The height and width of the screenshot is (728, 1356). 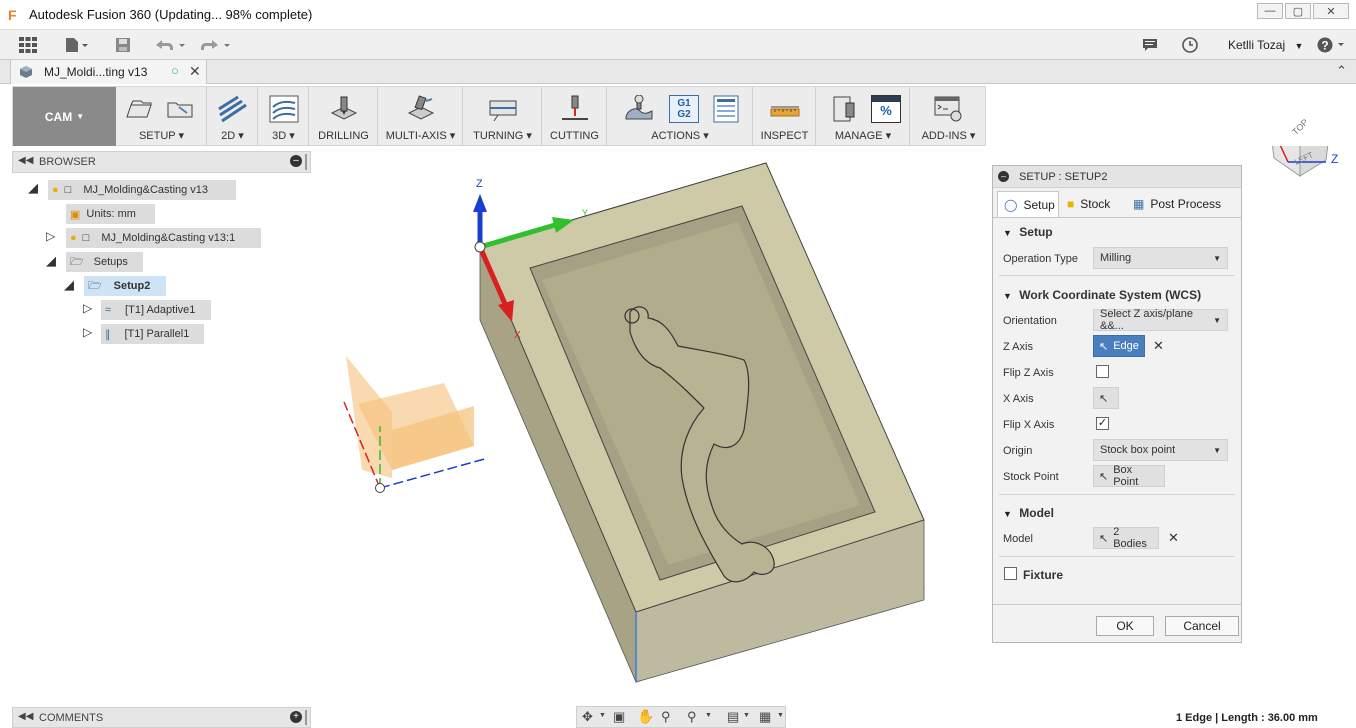 What do you see at coordinates (95, 285) in the screenshot?
I see `setup-folder-icon: 🗁` at bounding box center [95, 285].